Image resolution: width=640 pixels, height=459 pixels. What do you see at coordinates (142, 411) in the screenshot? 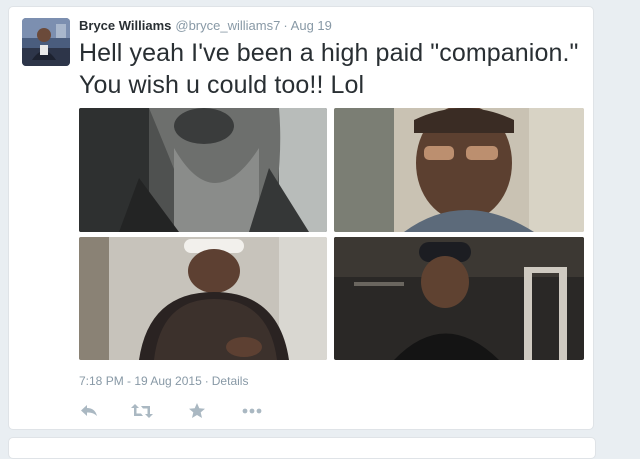
I see `retweet-icon` at bounding box center [142, 411].